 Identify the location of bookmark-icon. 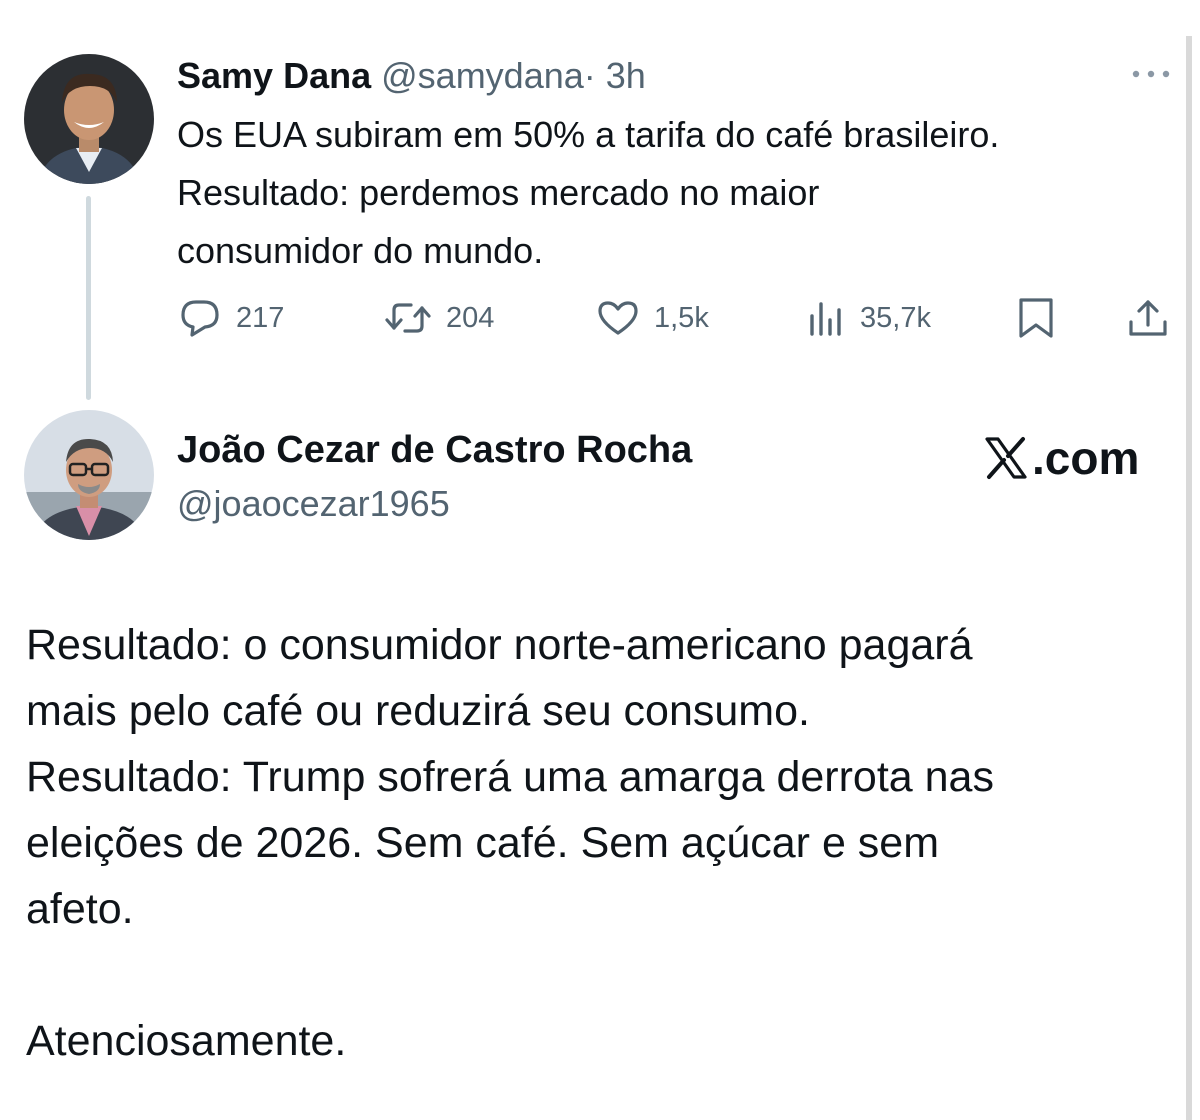
(1036, 318).